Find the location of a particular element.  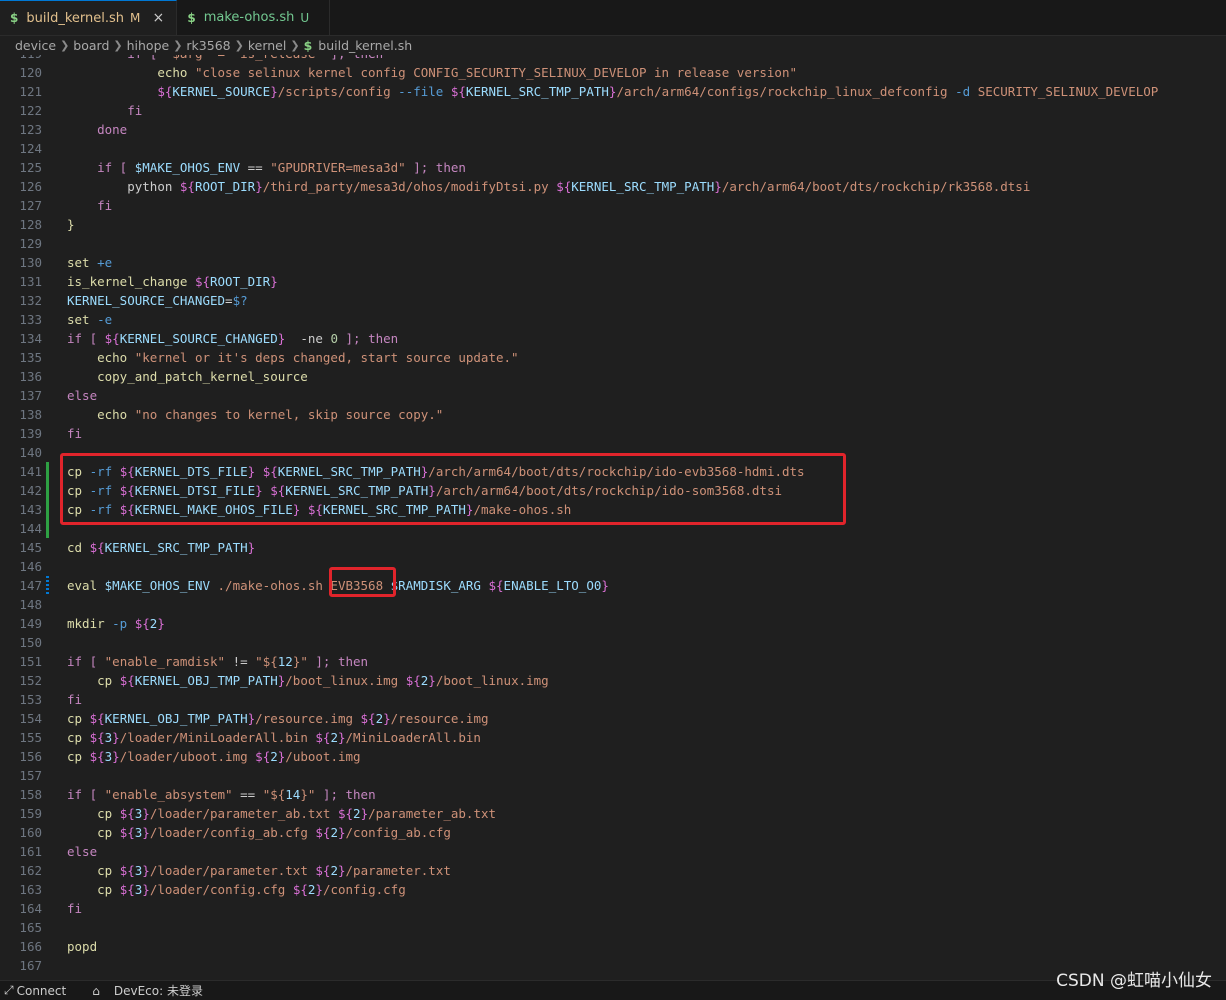

code-line: 128} is located at coordinates (613, 224).